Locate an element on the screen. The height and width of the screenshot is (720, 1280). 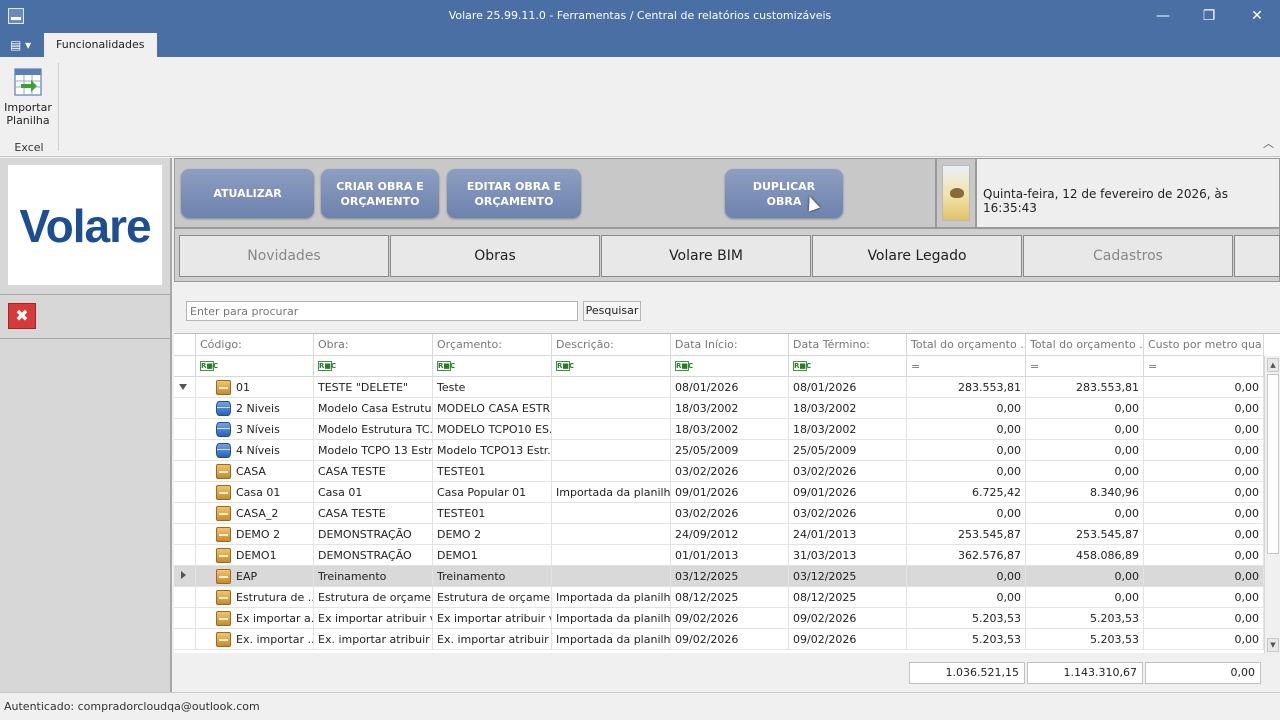
tab-cadastros: Cadastros is located at coordinates (1128, 256).